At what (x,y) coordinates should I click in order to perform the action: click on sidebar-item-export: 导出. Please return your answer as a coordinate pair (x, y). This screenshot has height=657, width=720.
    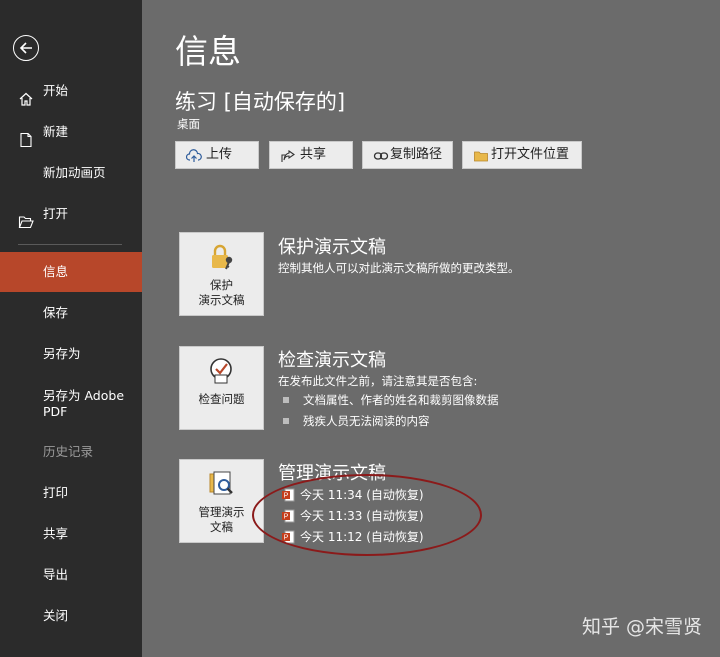
    Looking at the image, I should click on (71, 575).